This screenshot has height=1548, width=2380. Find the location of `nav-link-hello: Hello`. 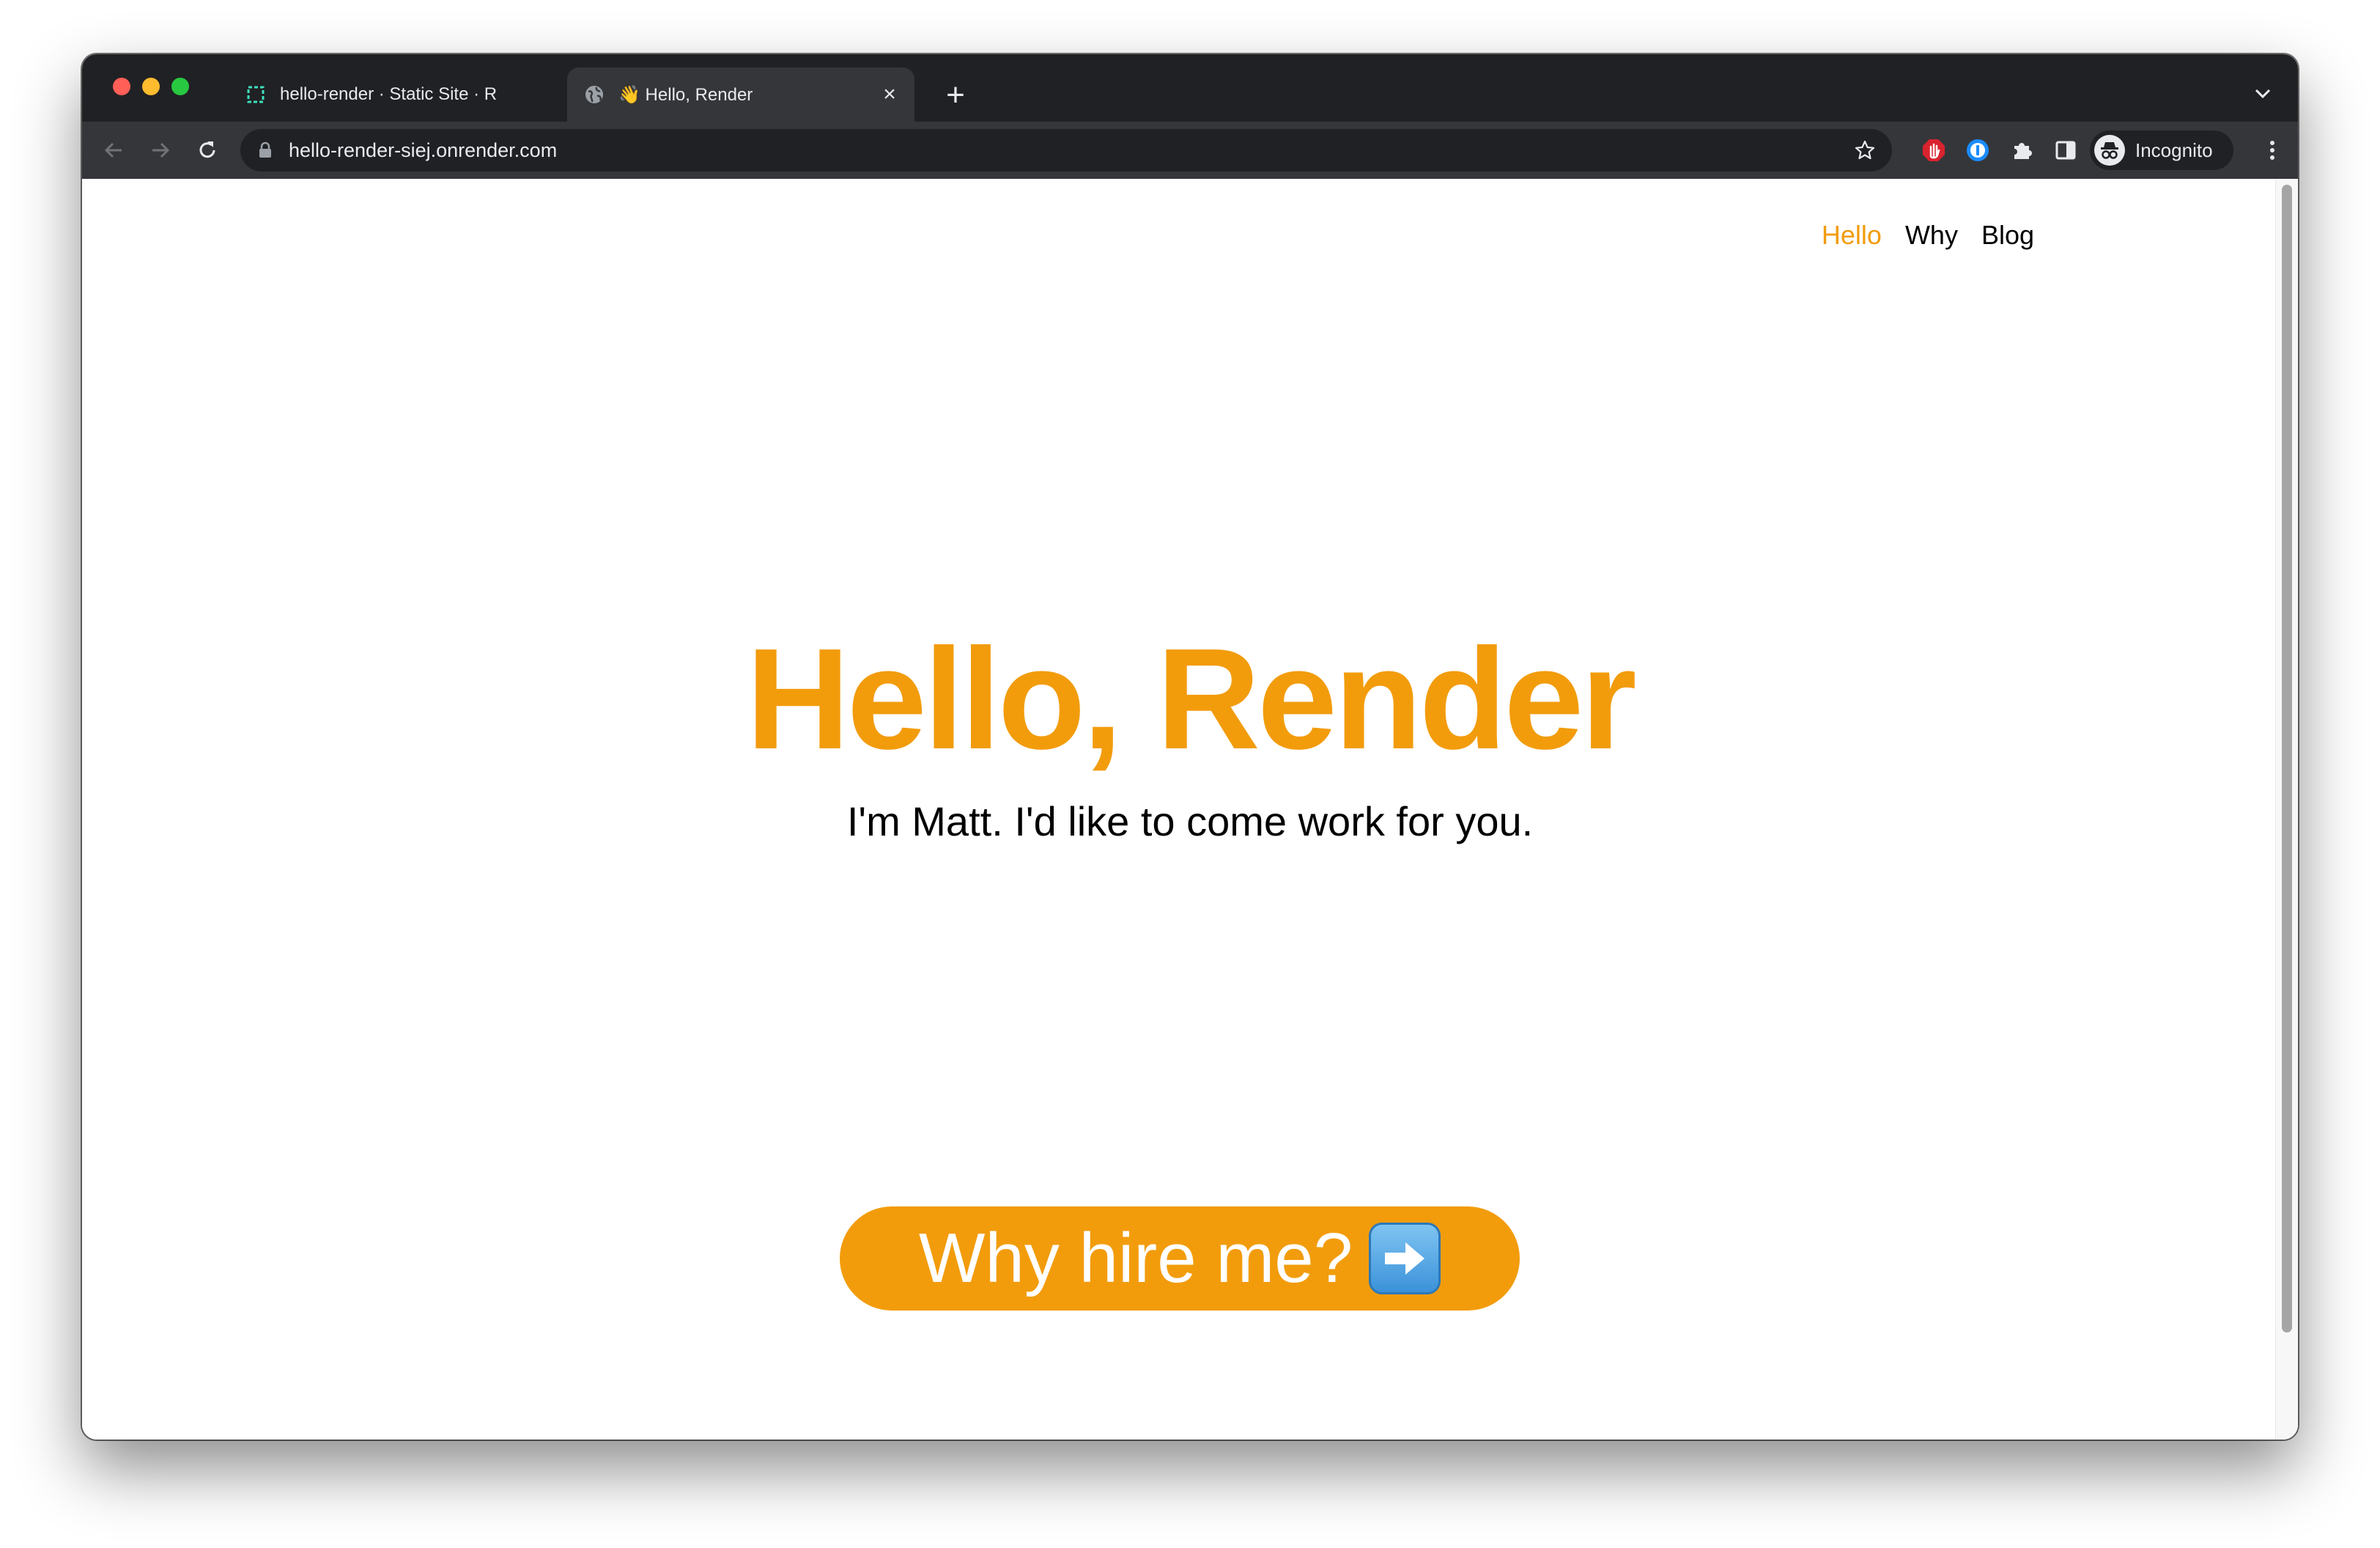

nav-link-hello: Hello is located at coordinates (1852, 235).